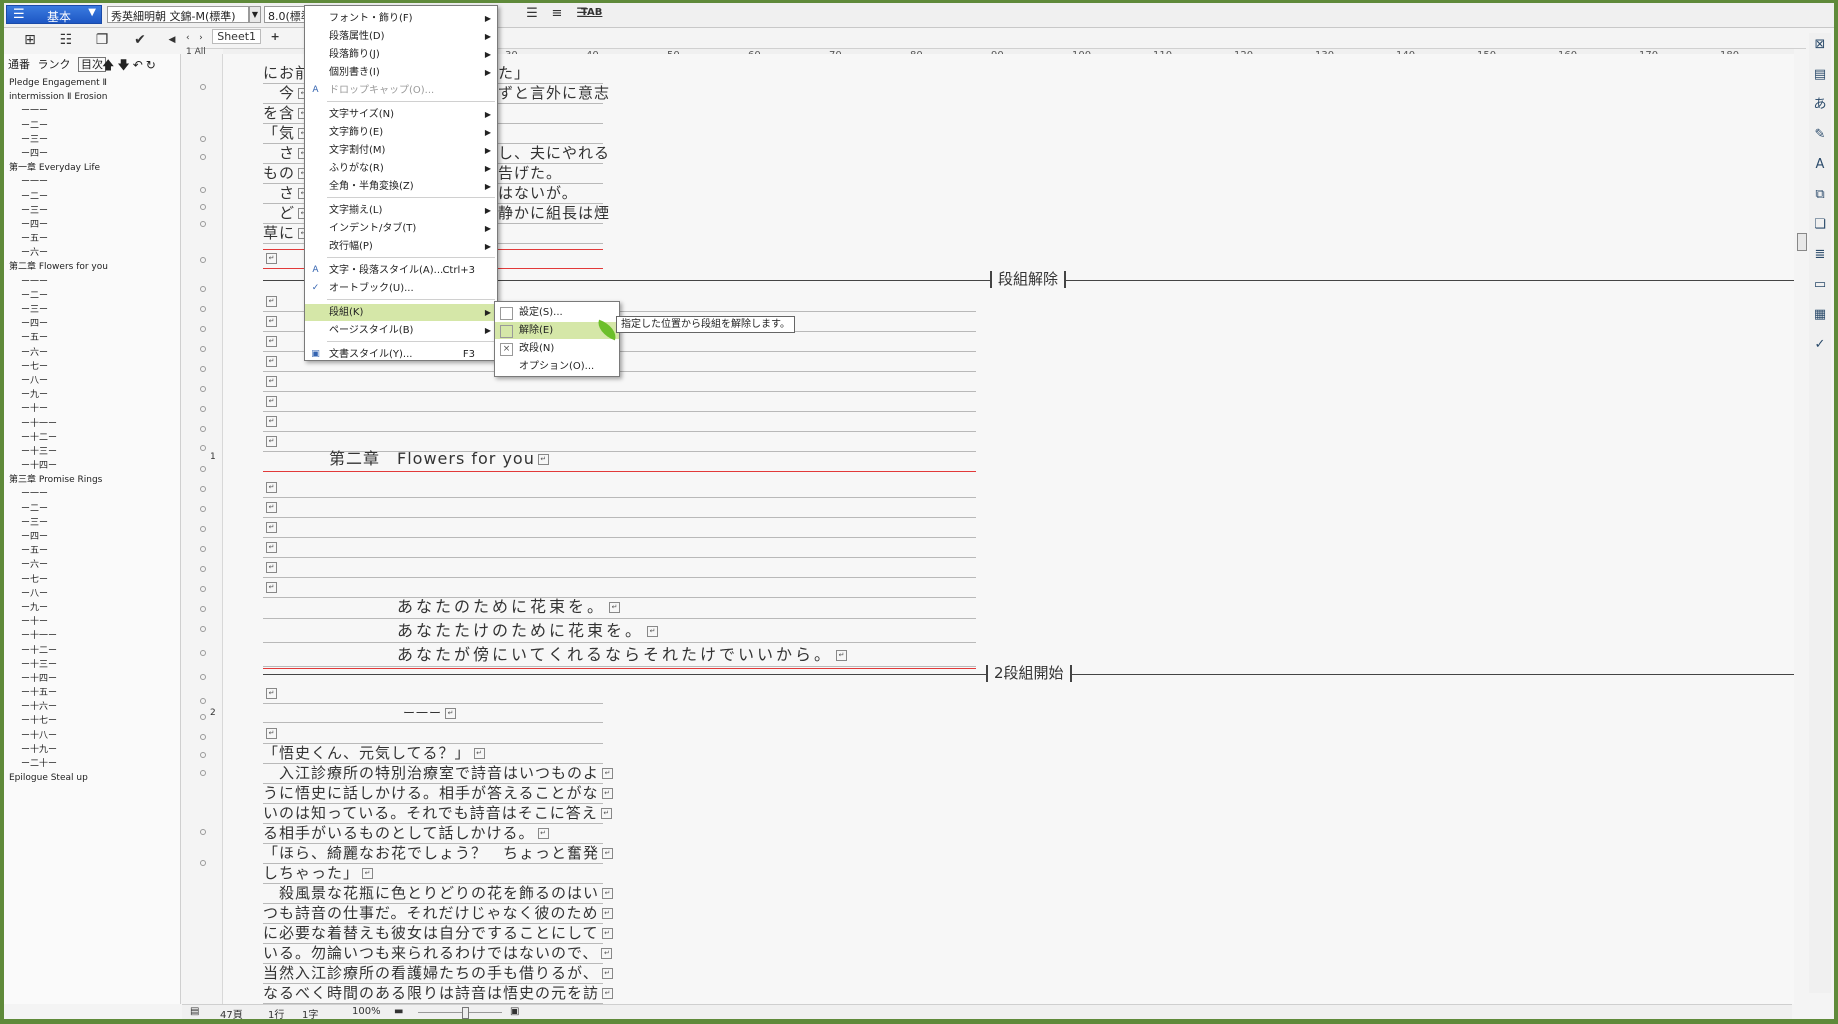  What do you see at coordinates (1820, 315) in the screenshot?
I see `table-icon: ▦` at bounding box center [1820, 315].